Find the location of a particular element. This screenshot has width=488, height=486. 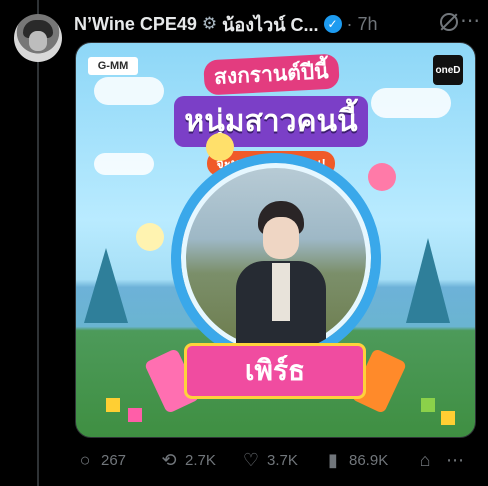

oned-logo: oneD is located at coordinates (448, 70).